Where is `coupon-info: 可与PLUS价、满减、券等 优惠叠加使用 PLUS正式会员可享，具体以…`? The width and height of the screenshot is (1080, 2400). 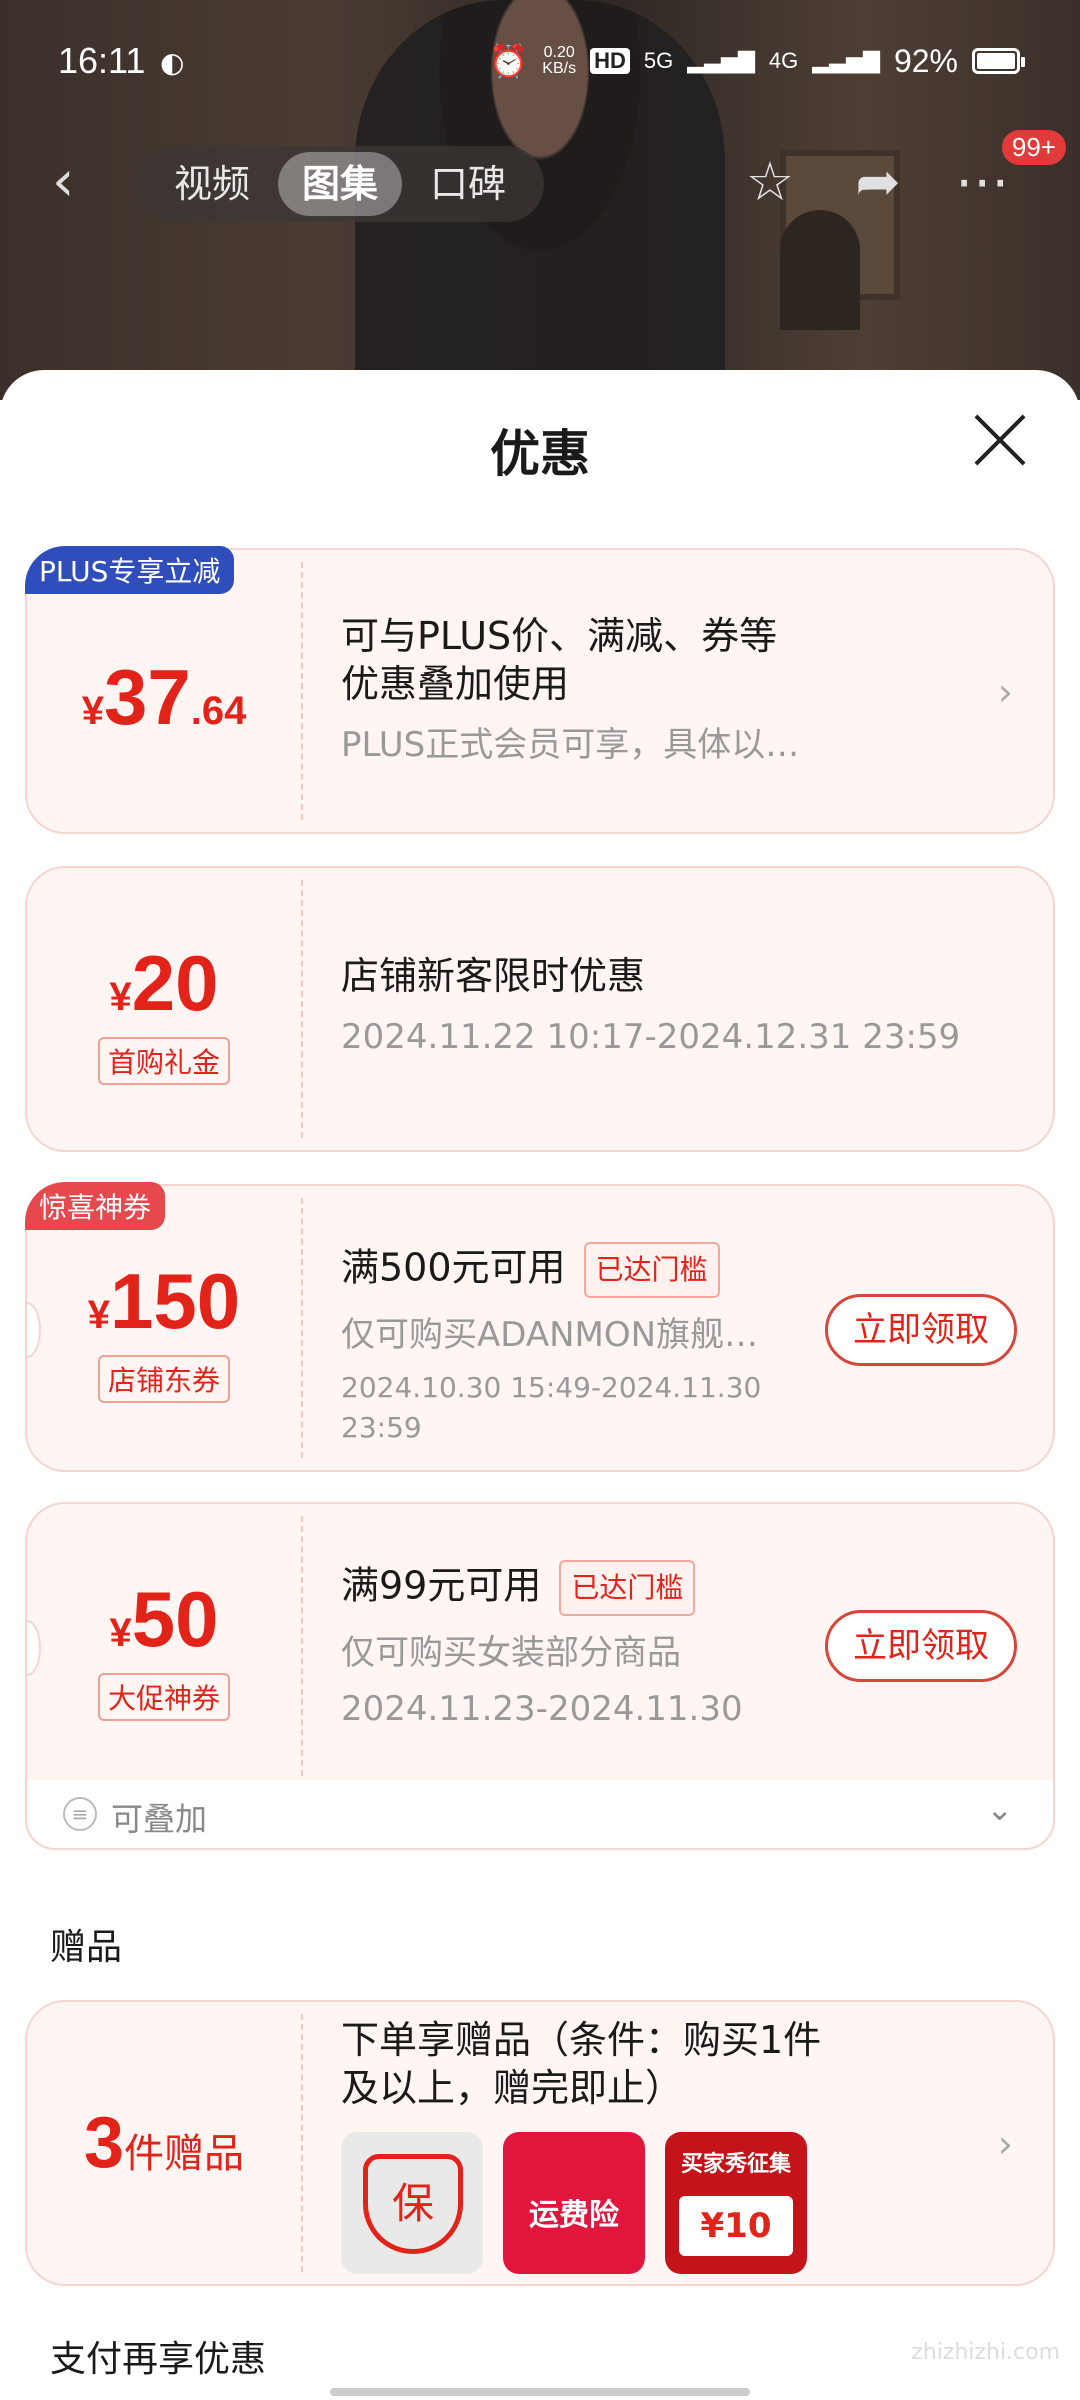
coupon-info: 可与PLUS价、满减、券等 优惠叠加使用 PLUS正式会员可享，具体以… is located at coordinates (677, 690).